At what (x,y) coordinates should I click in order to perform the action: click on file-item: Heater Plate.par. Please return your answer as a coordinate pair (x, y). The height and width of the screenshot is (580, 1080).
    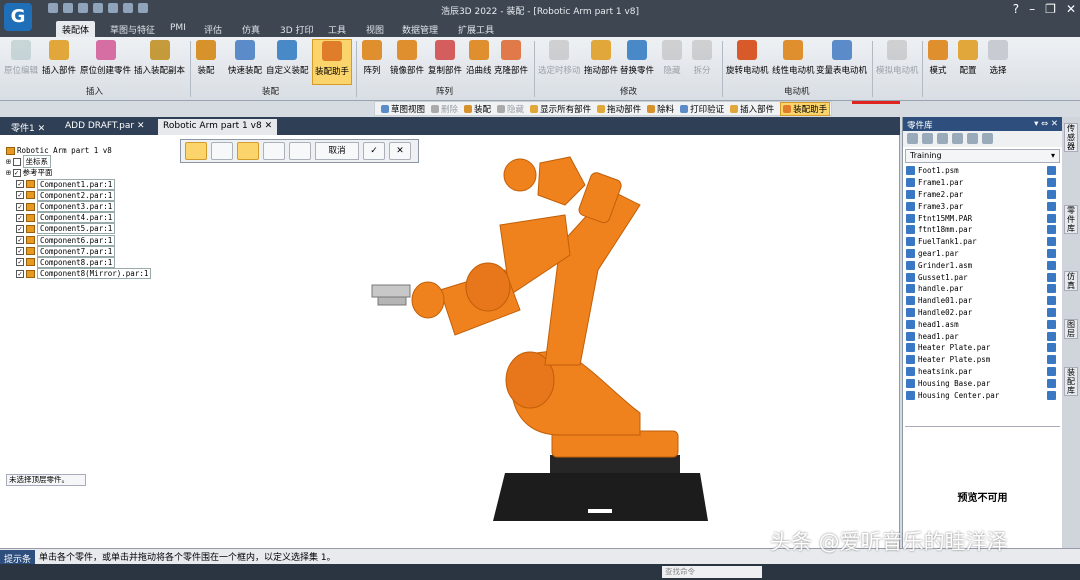
    Looking at the image, I should click on (984, 348).